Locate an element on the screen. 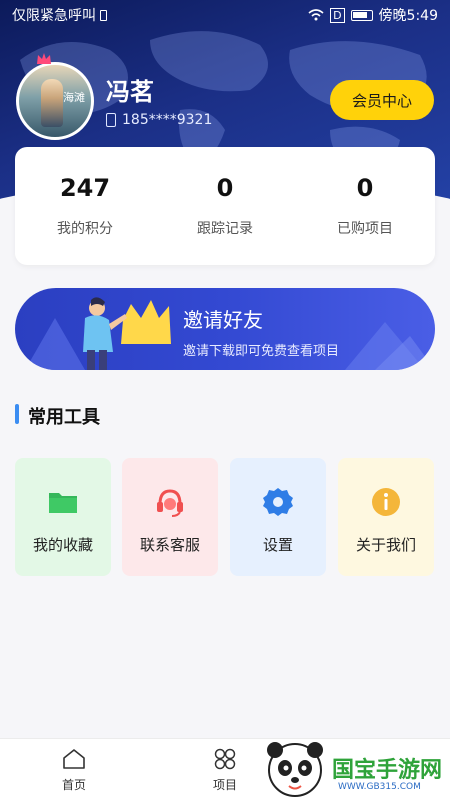 The width and height of the screenshot is (450, 800). tool-settings: 设置 is located at coordinates (278, 517).